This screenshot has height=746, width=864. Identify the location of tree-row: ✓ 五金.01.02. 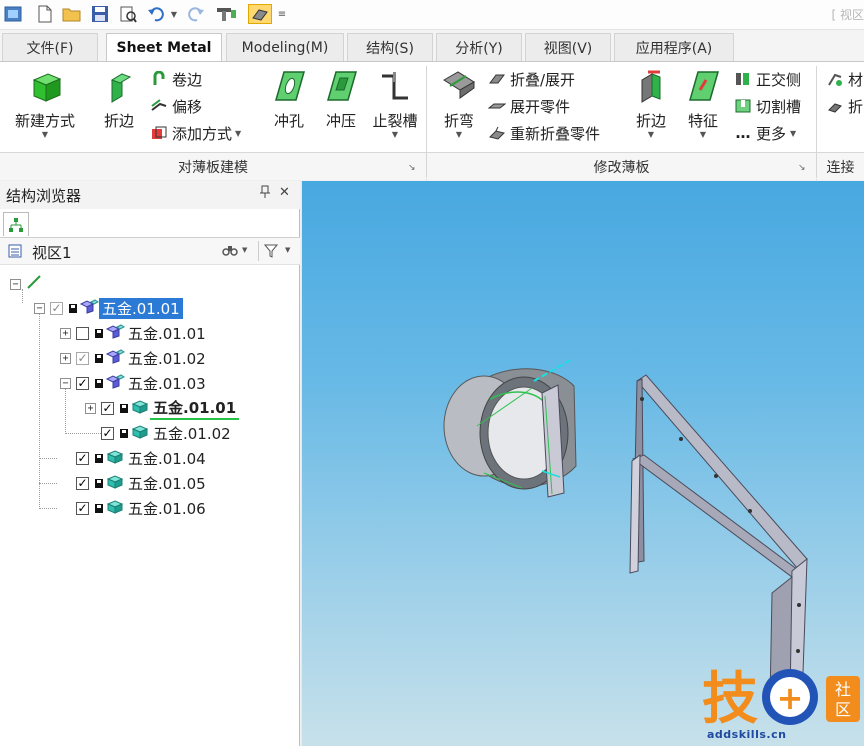
(167, 433).